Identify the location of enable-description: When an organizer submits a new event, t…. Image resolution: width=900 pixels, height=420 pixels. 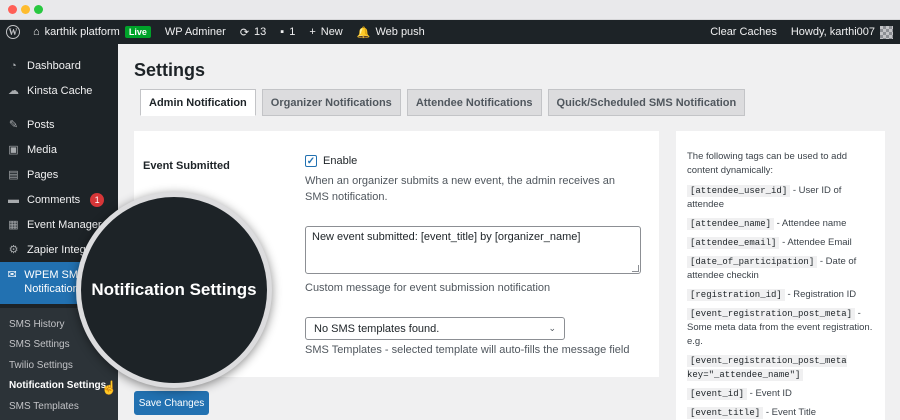
(460, 189).